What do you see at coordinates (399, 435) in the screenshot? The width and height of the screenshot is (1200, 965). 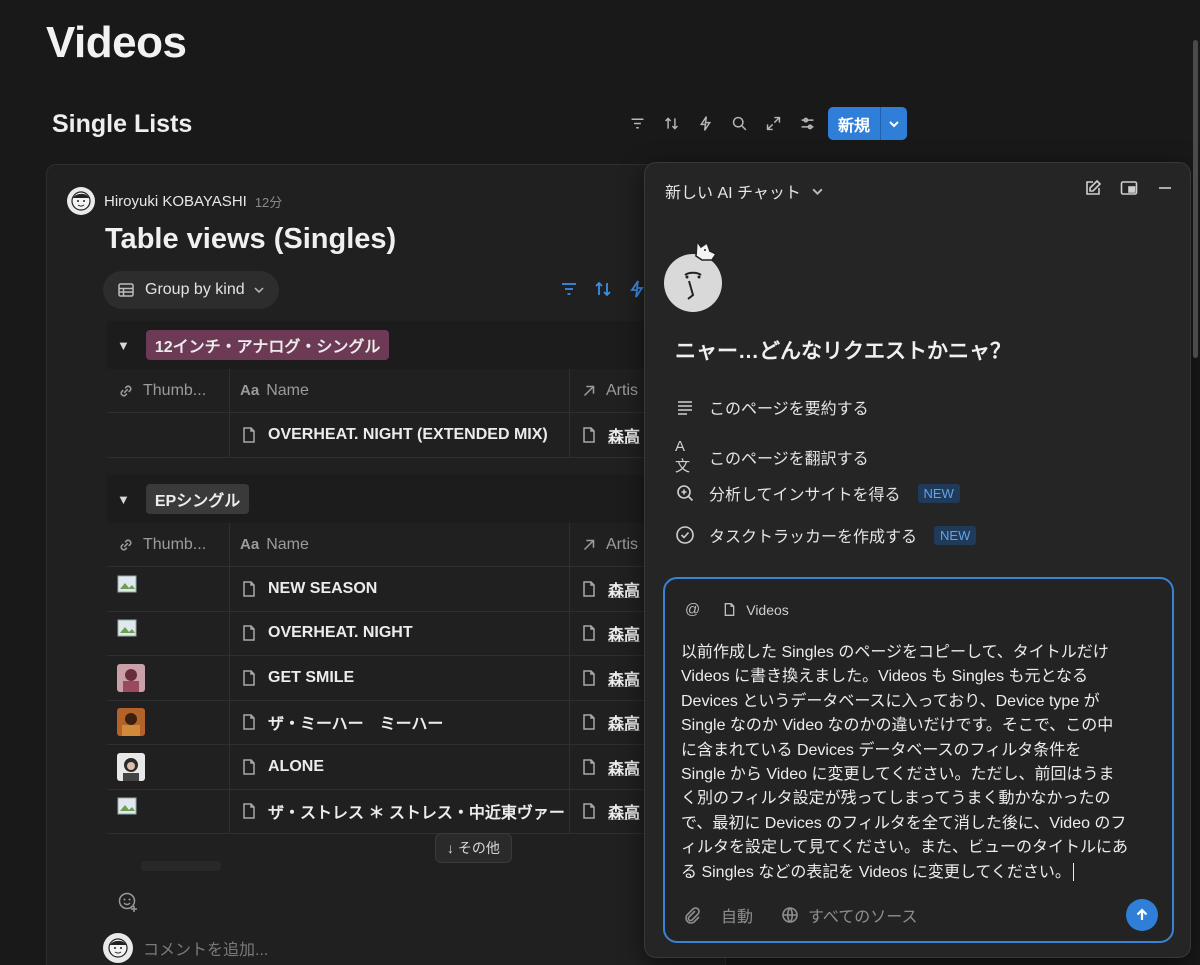 I see `name-cell: OVERHEAT. NIGHT (EXTENDED MIX)` at bounding box center [399, 435].